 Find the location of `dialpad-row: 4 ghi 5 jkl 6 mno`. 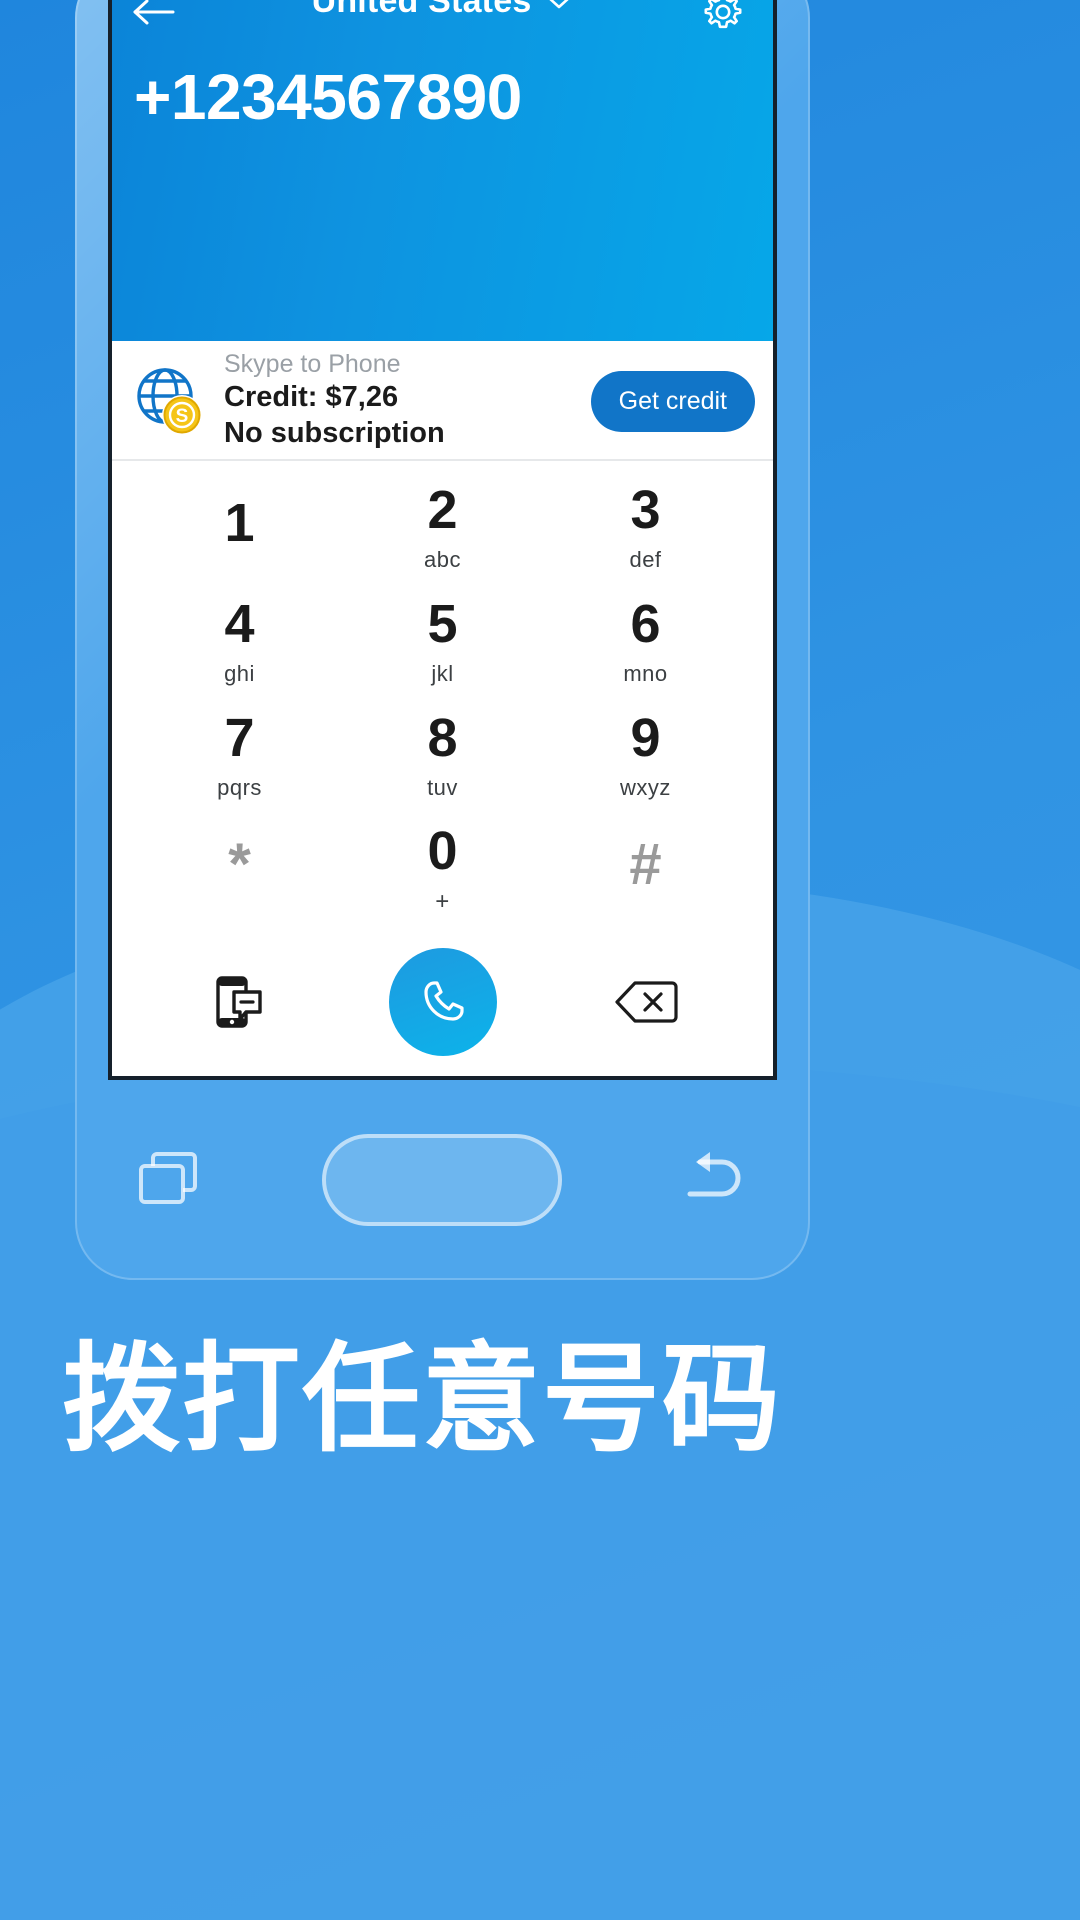

dialpad-row: 4 ghi 5 jkl 6 mno is located at coordinates (442, 642).